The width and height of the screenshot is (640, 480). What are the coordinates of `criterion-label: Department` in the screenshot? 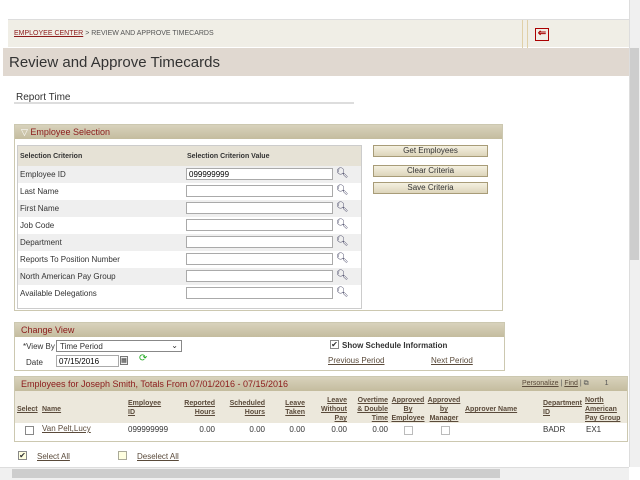 It's located at (41, 242).